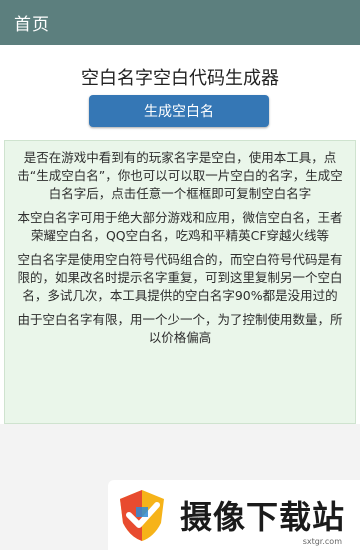 The width and height of the screenshot is (360, 550). Describe the element at coordinates (180, 328) in the screenshot. I see `info-paragraph: 由于空白名字有限，用一个少一个，为了控制使用数量，所以价格偏高` at that location.